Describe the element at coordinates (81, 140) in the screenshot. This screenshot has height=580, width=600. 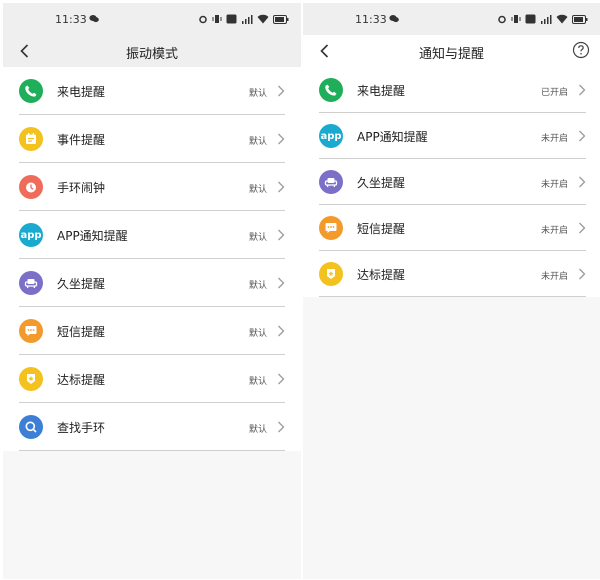
I see `item-label: 事件提醒` at that location.